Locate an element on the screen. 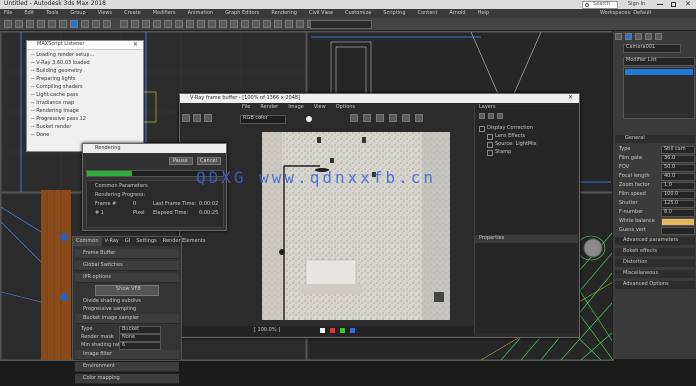 The height and width of the screenshot is (386, 696). mirror-icon is located at coordinates (223, 24).